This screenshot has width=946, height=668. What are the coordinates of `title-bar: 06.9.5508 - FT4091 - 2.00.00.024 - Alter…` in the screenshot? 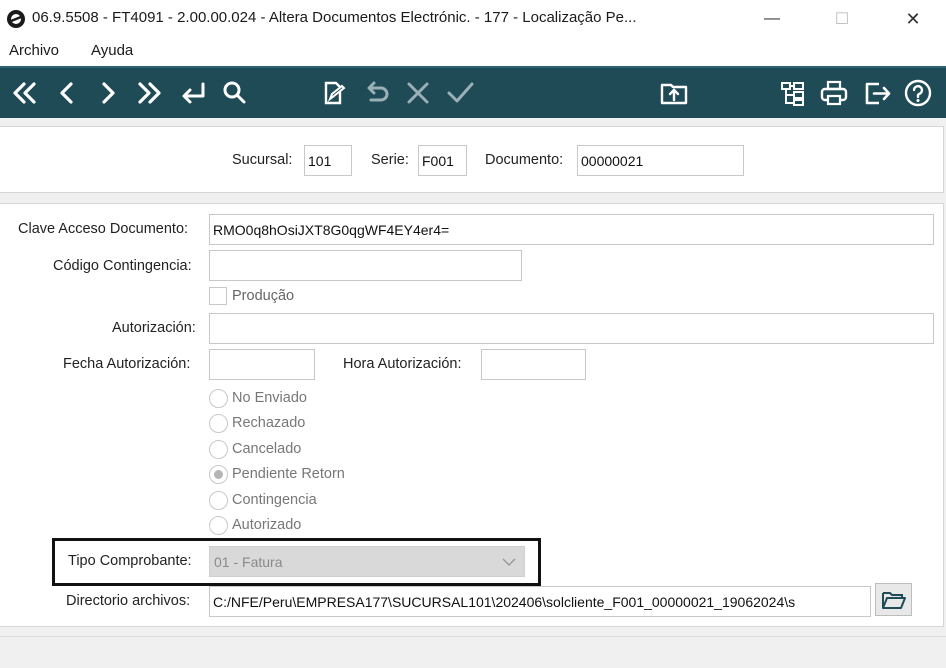 It's located at (473, 19).